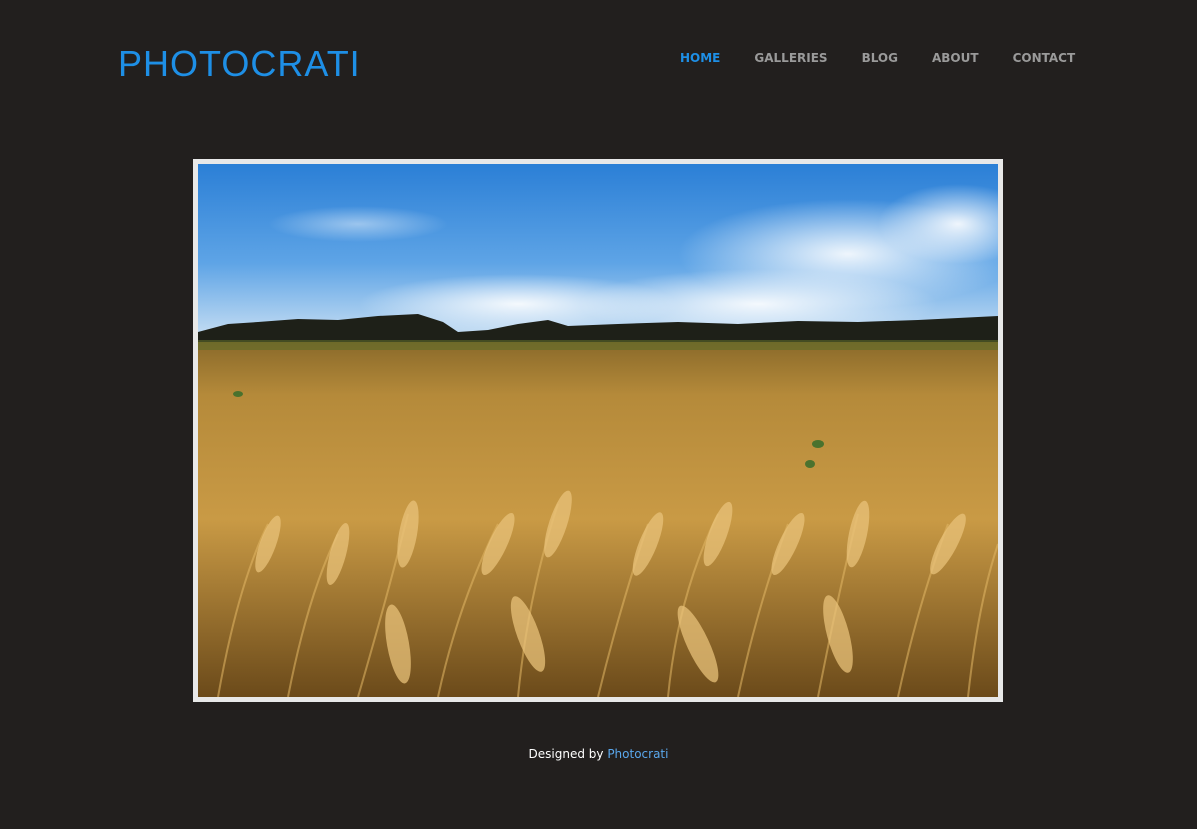 The height and width of the screenshot is (829, 1197). I want to click on footer: Designed by Photocrati, so click(598, 754).